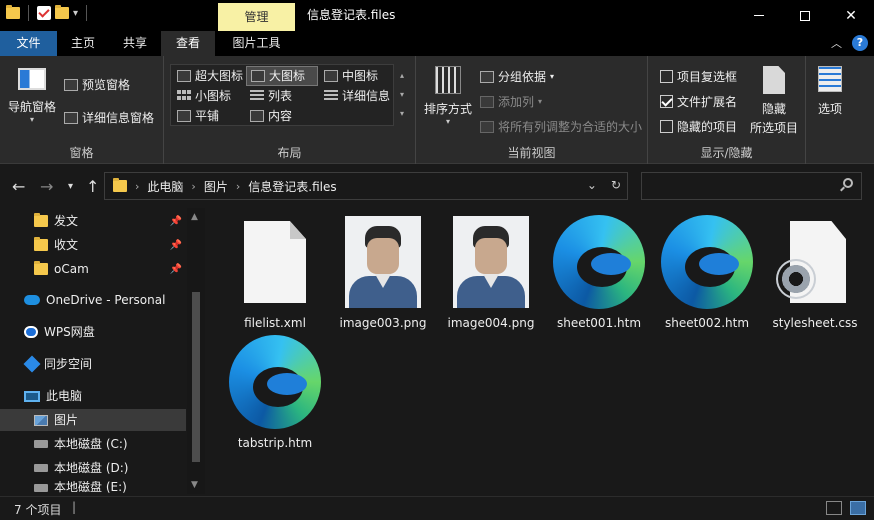 Image resolution: width=874 pixels, height=520 pixels. What do you see at coordinates (666, 76) in the screenshot?
I see `checkbox-unchecked-icon` at bounding box center [666, 76].